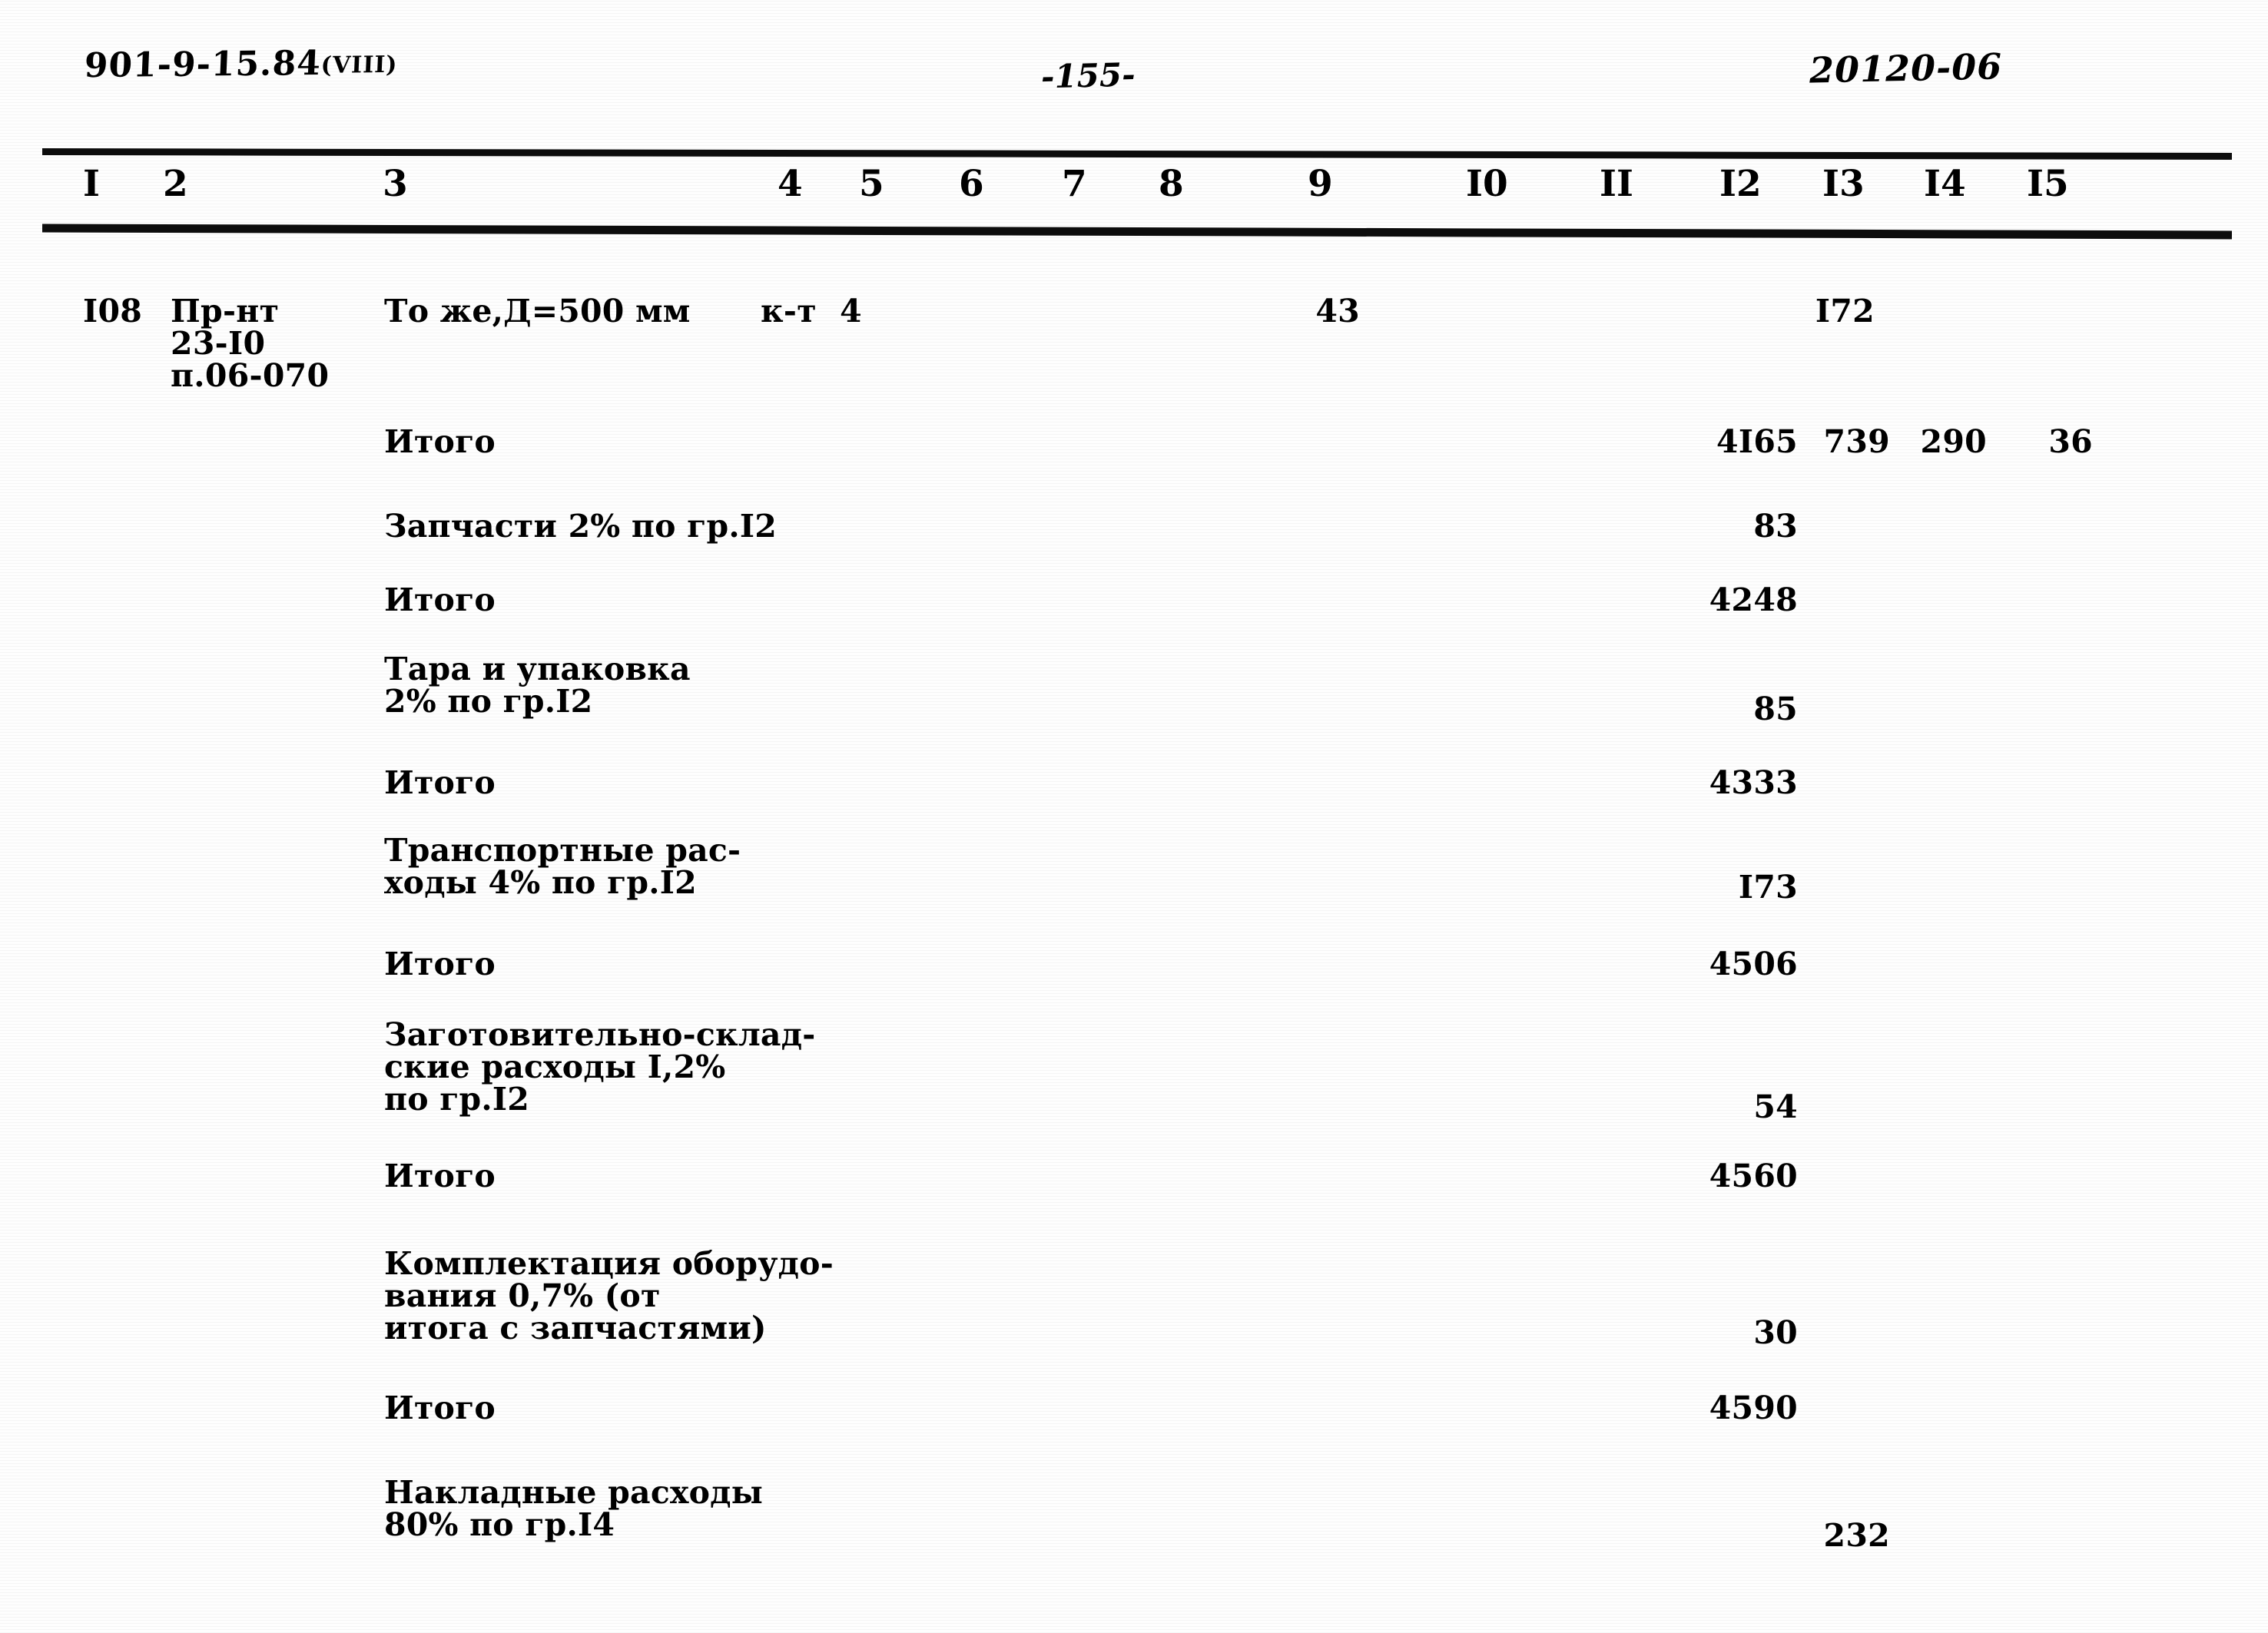 Image resolution: width=2268 pixels, height=1633 pixels. What do you see at coordinates (580, 527) in the screenshot?
I see `row-3-label: Запчасти 2% по гр.I2` at bounding box center [580, 527].